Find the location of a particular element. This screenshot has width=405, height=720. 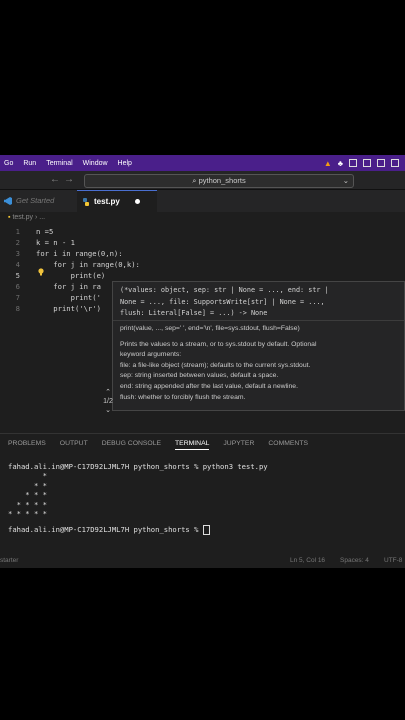

lightbulb-icon is located at coordinates (41, 272).